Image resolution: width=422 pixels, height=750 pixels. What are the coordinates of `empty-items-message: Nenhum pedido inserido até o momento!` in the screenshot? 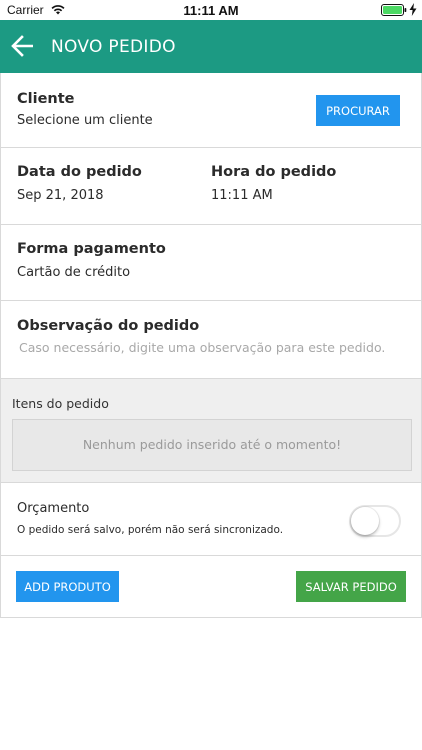 It's located at (212, 444).